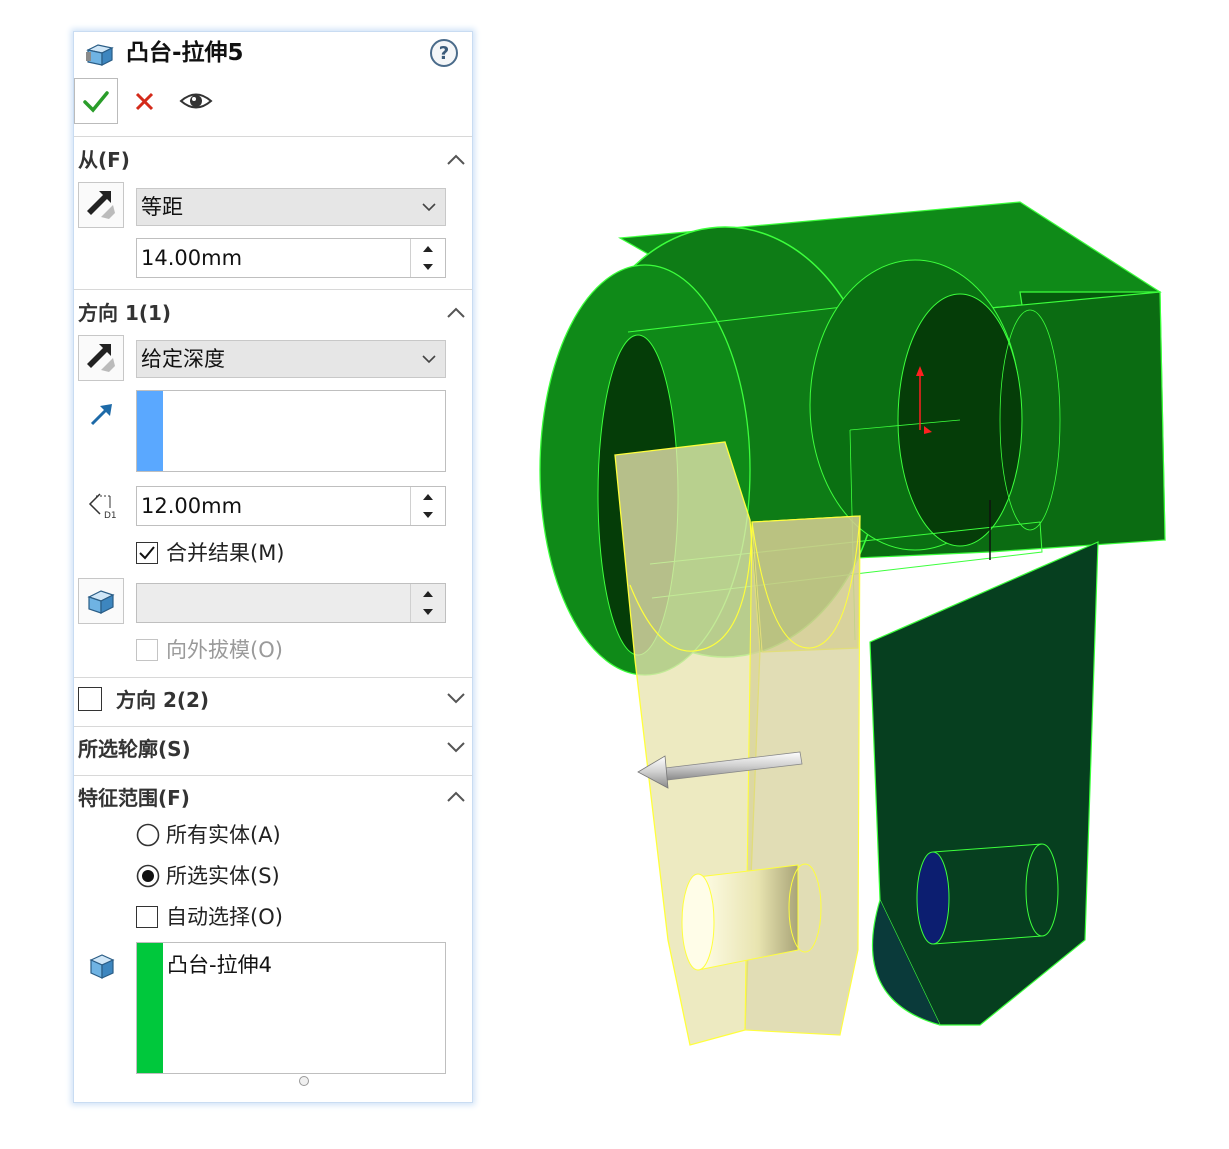 The height and width of the screenshot is (1149, 1229). Describe the element at coordinates (224, 917) in the screenshot. I see `auto-select-label: 自动选择(O)` at that location.